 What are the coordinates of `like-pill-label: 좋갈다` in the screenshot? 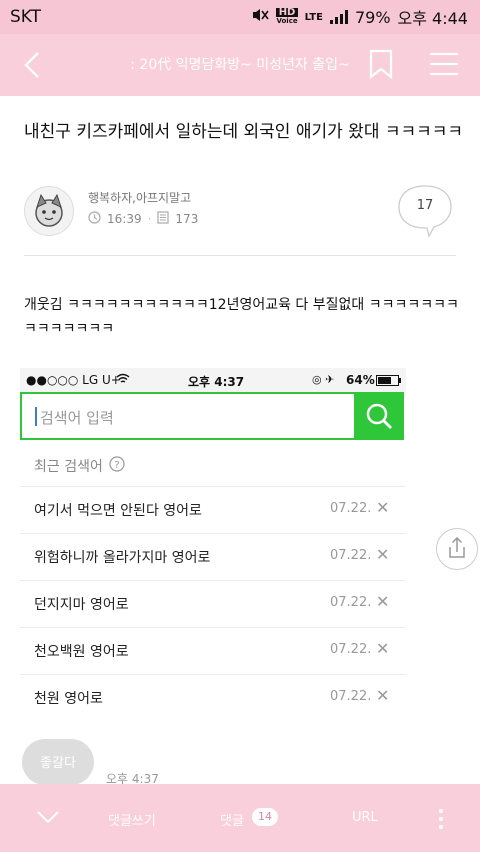 It's located at (58, 763).